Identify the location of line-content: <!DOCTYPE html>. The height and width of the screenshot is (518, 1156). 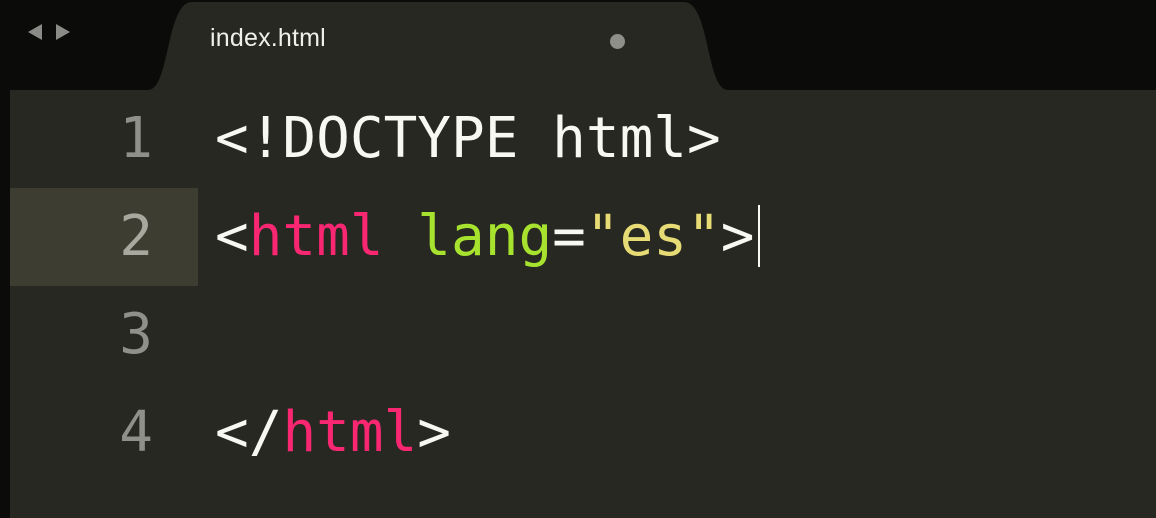
(468, 139).